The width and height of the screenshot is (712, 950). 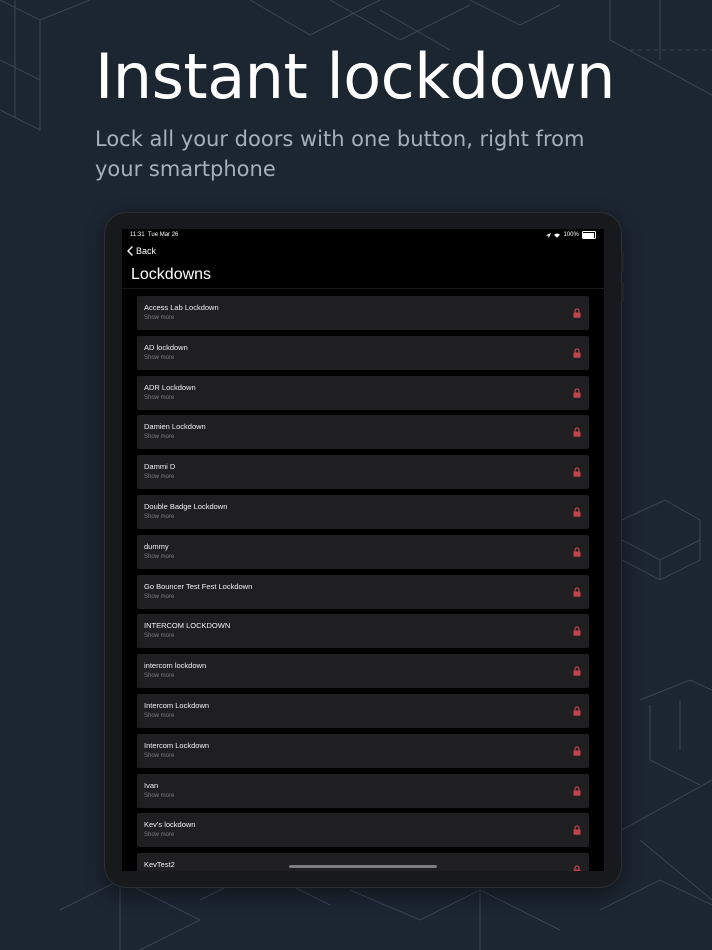 What do you see at coordinates (363, 392) in the screenshot?
I see `lockdown-row: ADR Lockdown Show more` at bounding box center [363, 392].